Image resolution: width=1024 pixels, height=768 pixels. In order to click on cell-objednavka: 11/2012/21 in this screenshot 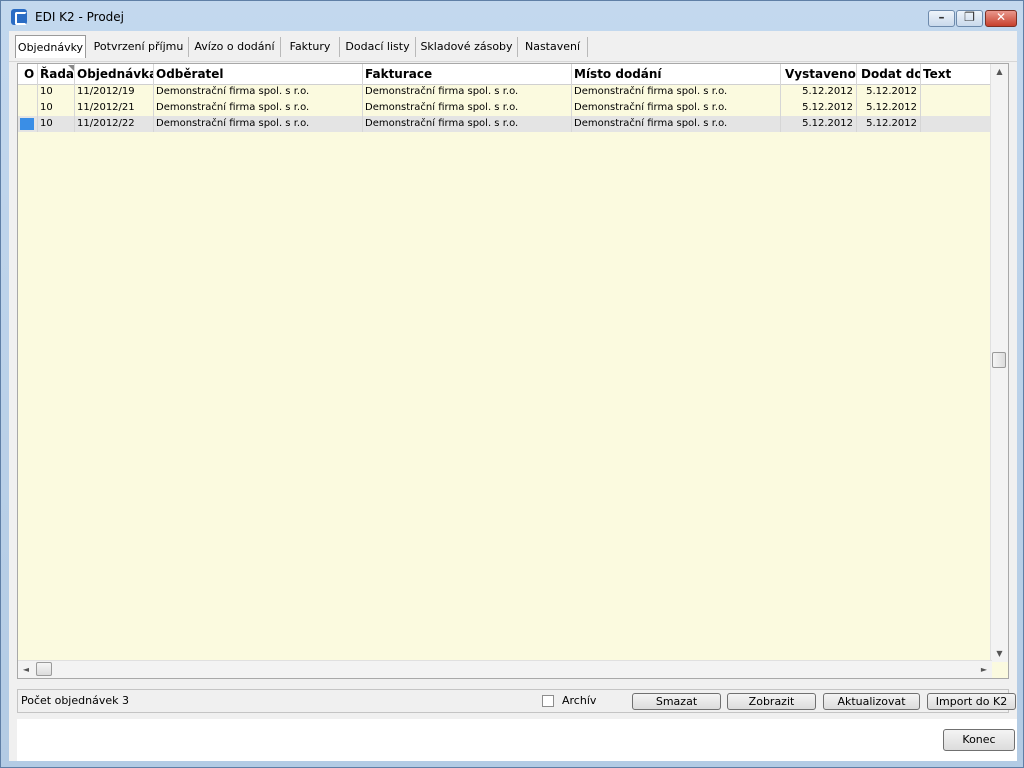, I will do `click(114, 108)`.